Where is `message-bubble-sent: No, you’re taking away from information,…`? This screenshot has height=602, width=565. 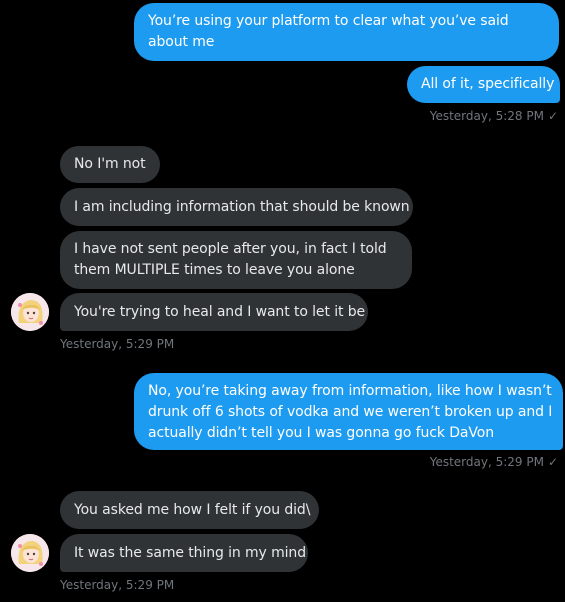 message-bubble-sent: No, you’re taking away from information,… is located at coordinates (348, 411).